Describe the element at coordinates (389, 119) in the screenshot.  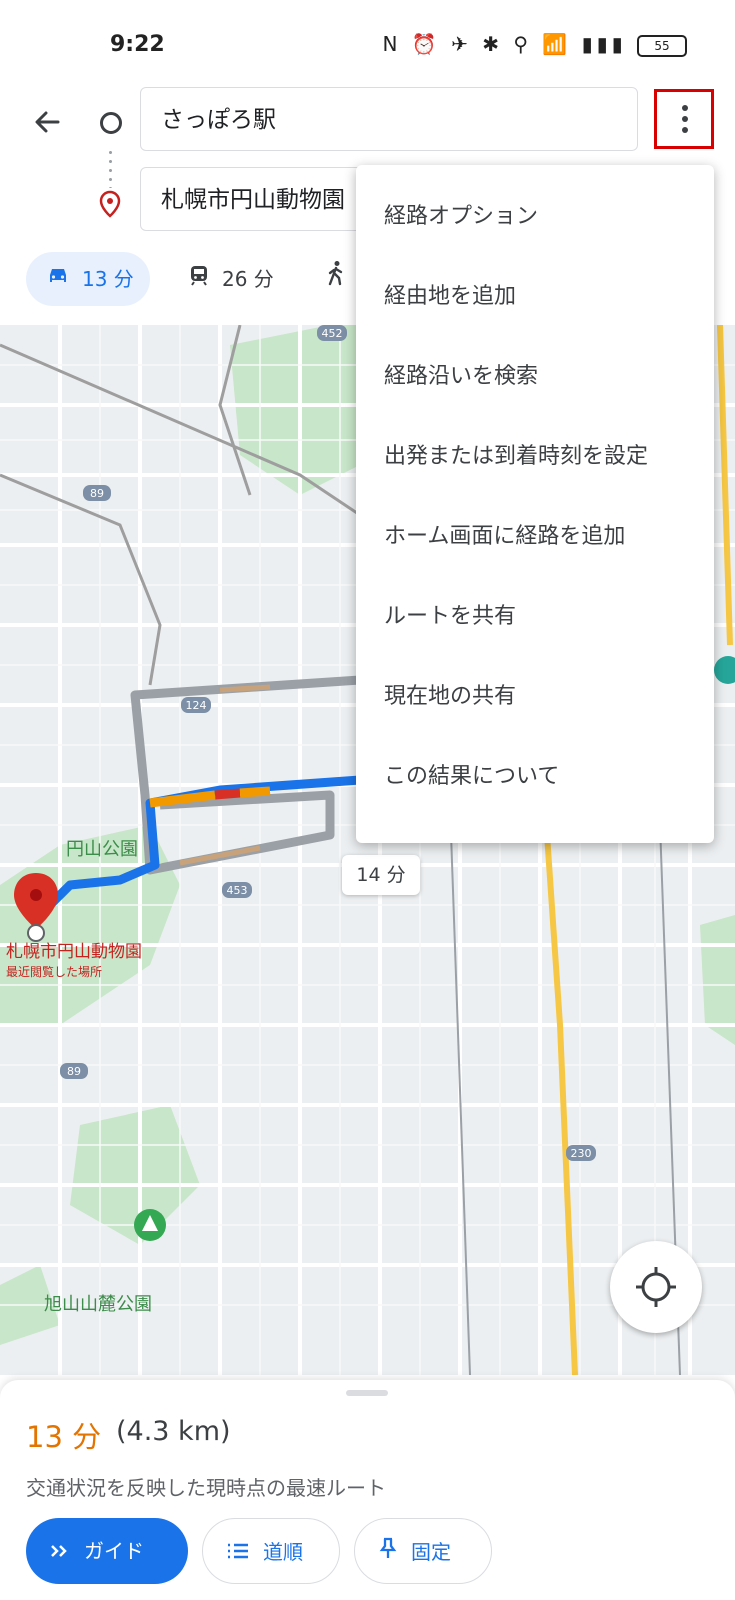
I see `origin-input: さっぽろ駅` at that location.